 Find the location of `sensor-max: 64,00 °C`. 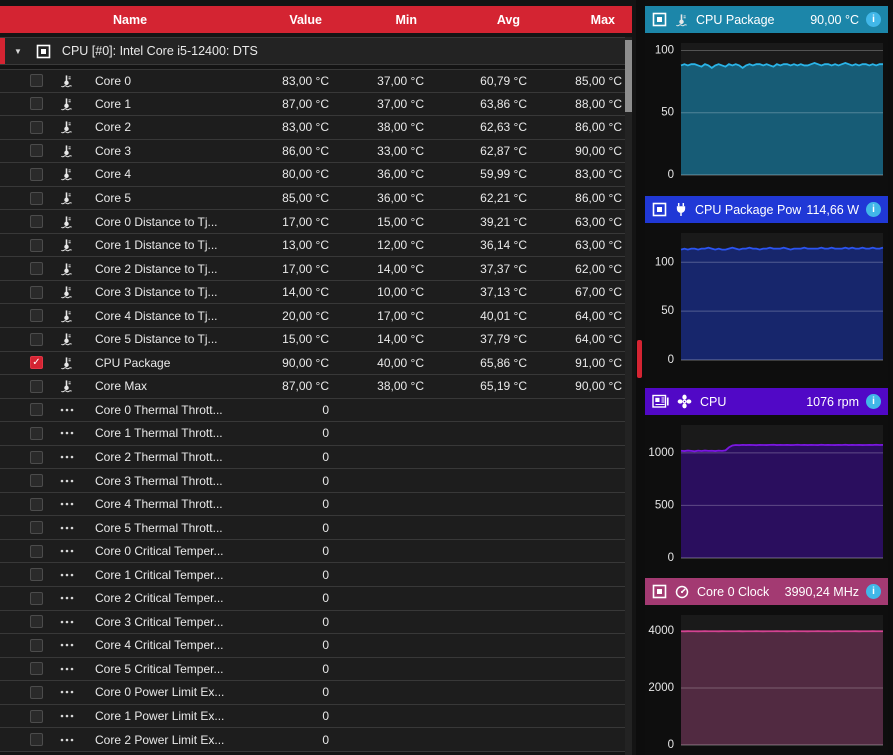

sensor-max: 64,00 °C is located at coordinates (598, 315).